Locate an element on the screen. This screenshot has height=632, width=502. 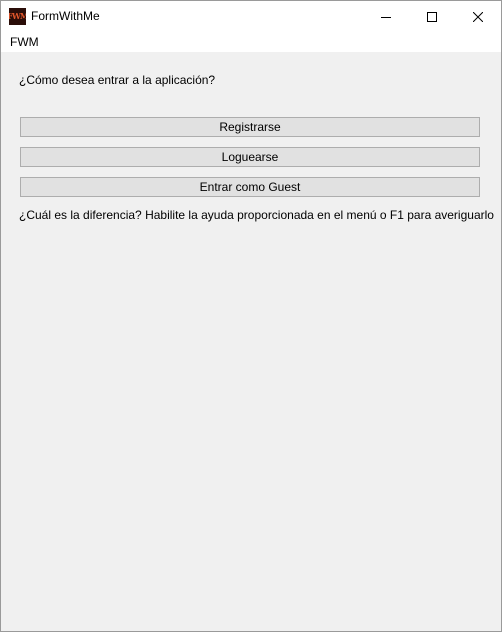
close-icon is located at coordinates (478, 16).